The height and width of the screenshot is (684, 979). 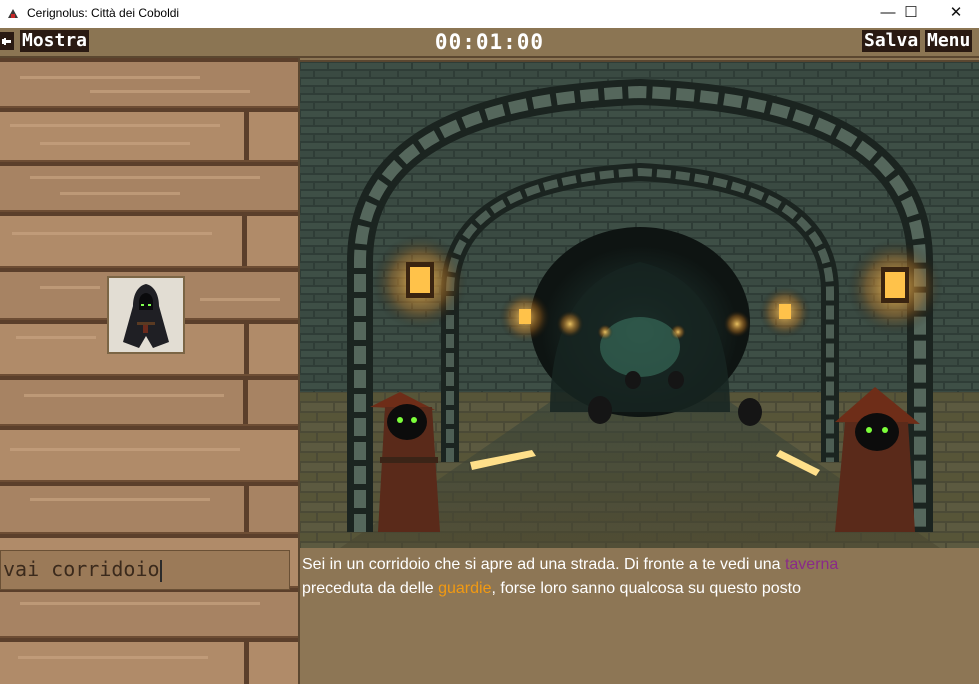 What do you see at coordinates (489, 42) in the screenshot?
I see `game-timer: 00:01:00` at bounding box center [489, 42].